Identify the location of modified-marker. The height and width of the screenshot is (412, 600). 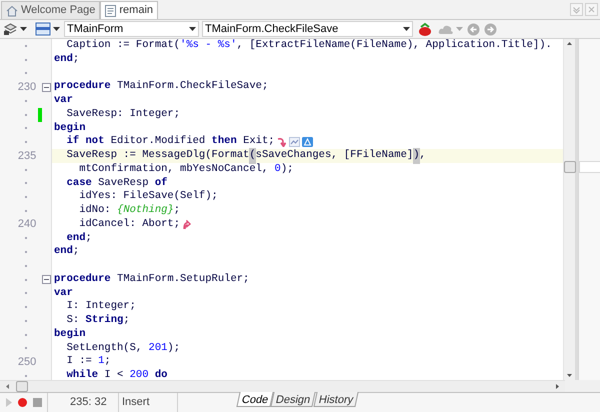
(40, 115).